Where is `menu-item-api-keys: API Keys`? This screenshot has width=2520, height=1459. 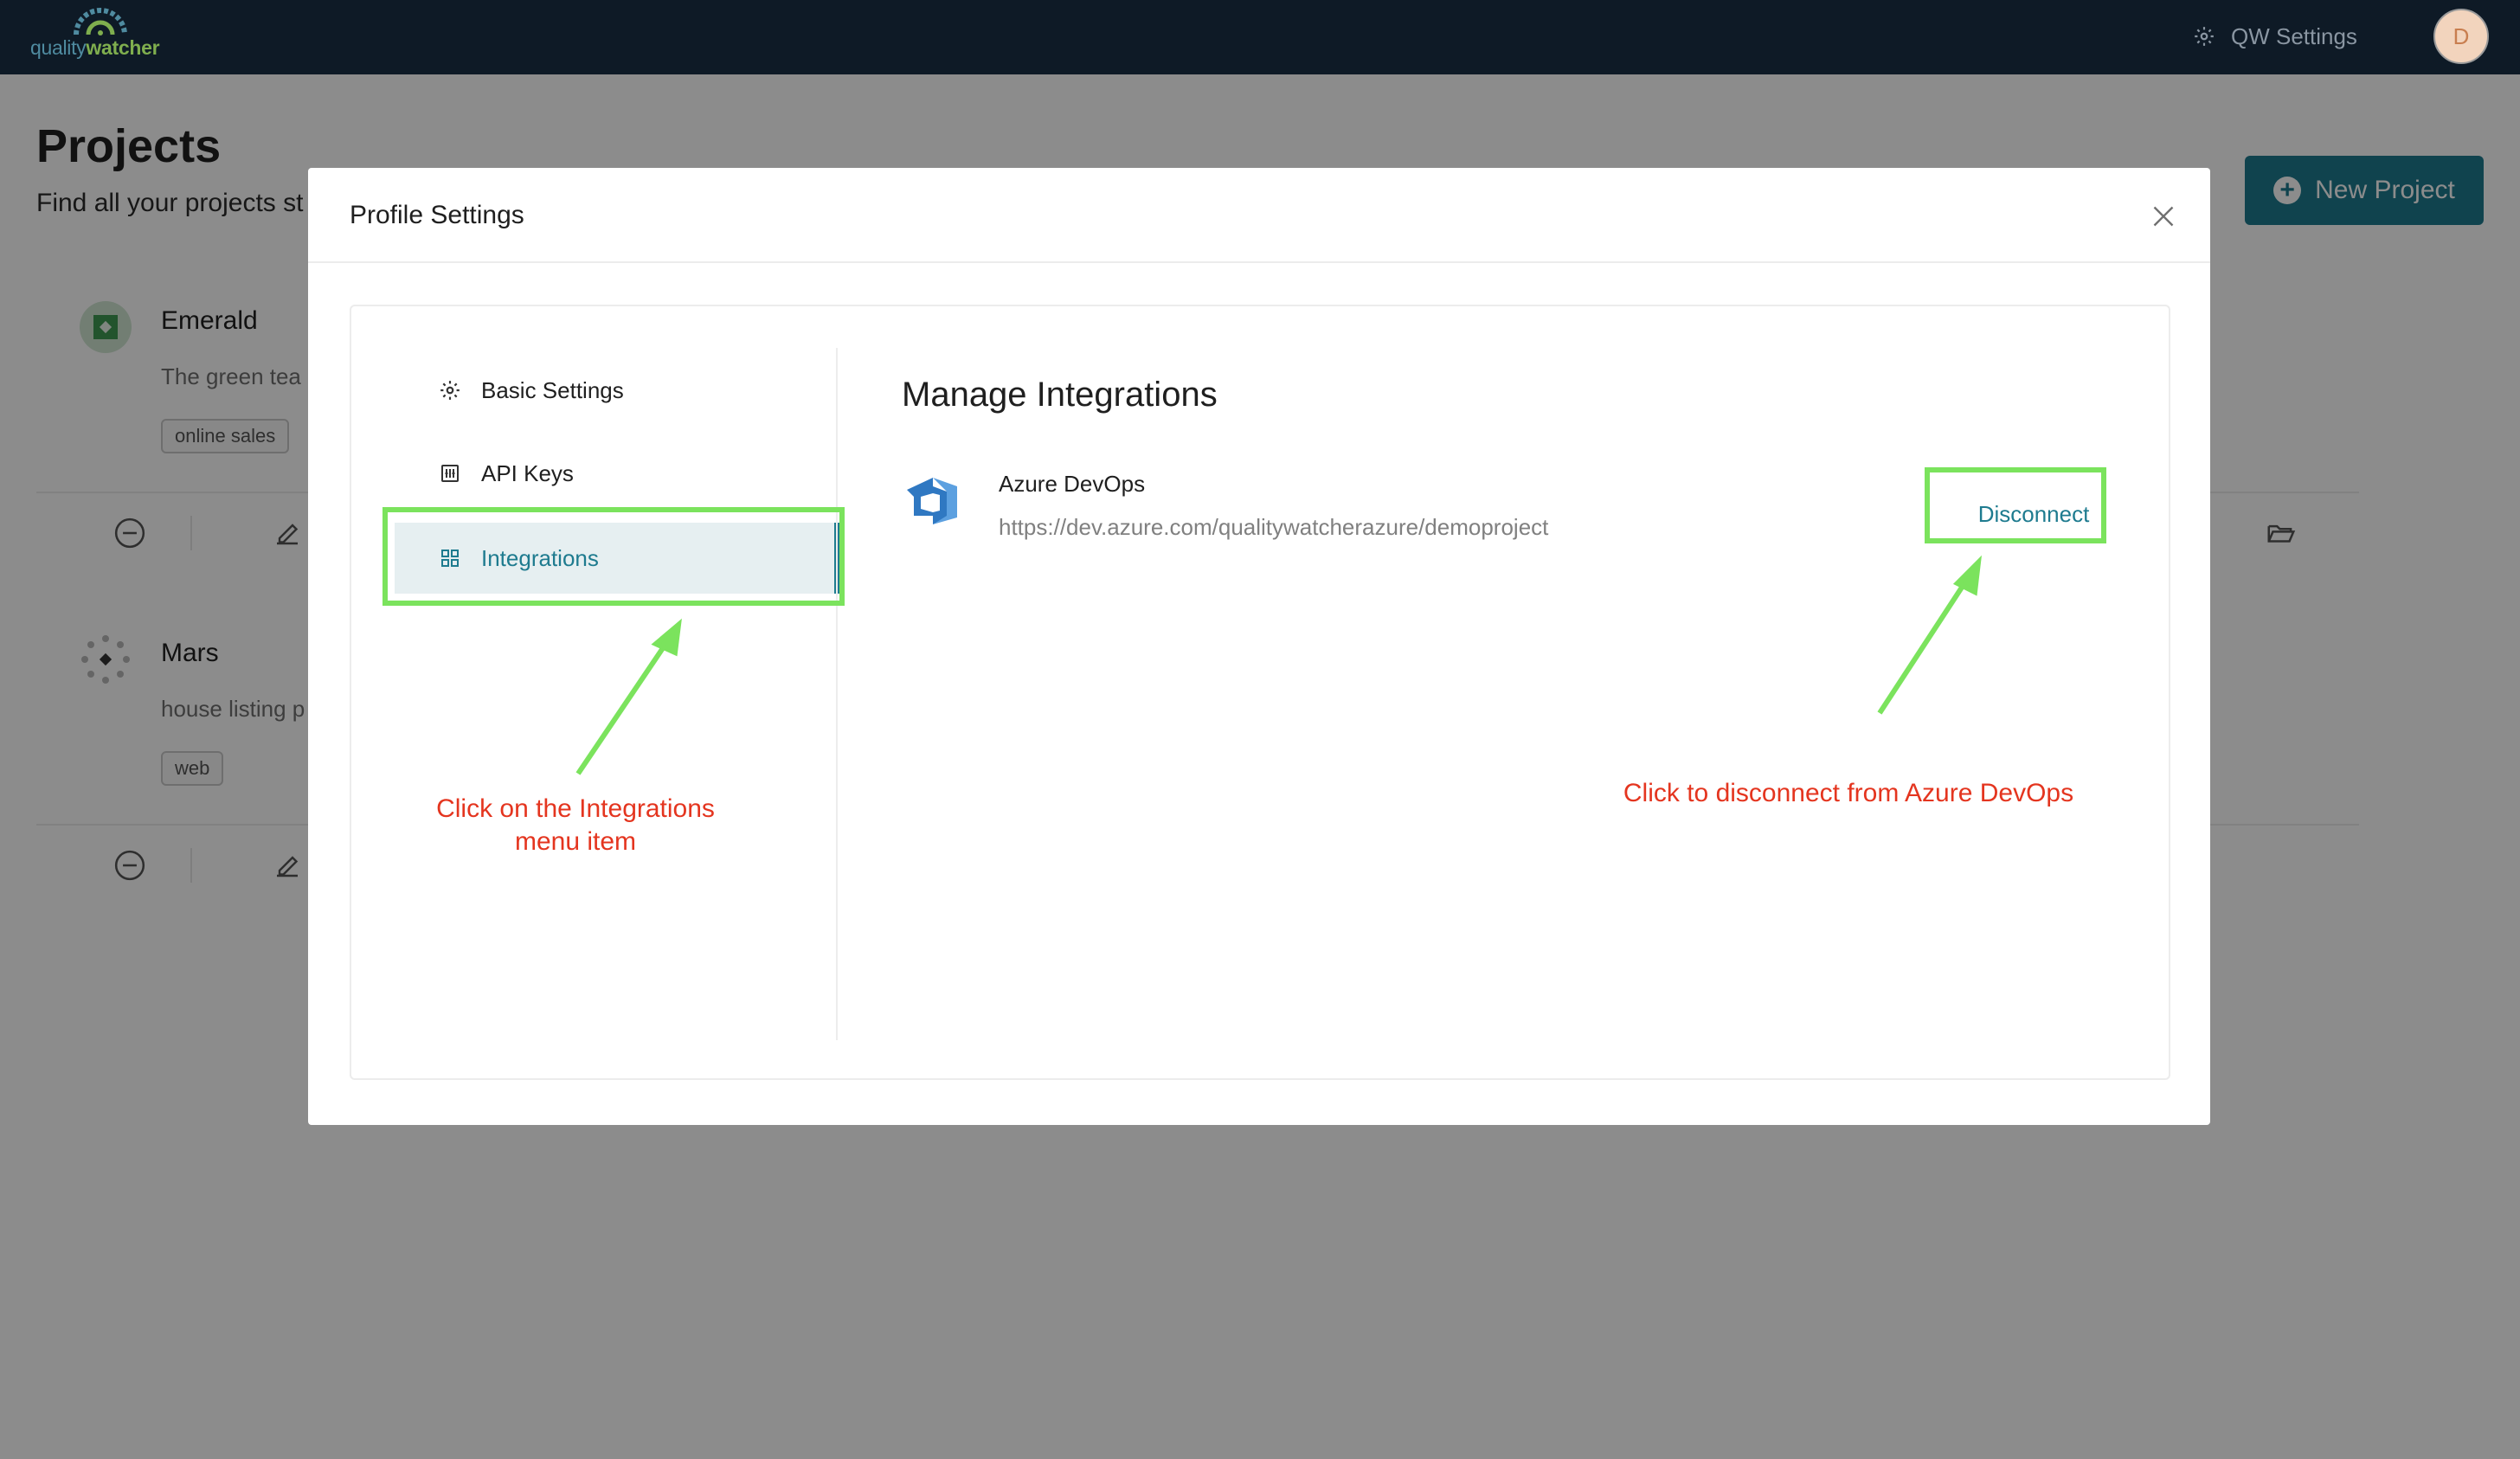 menu-item-api-keys: API Keys is located at coordinates (617, 473).